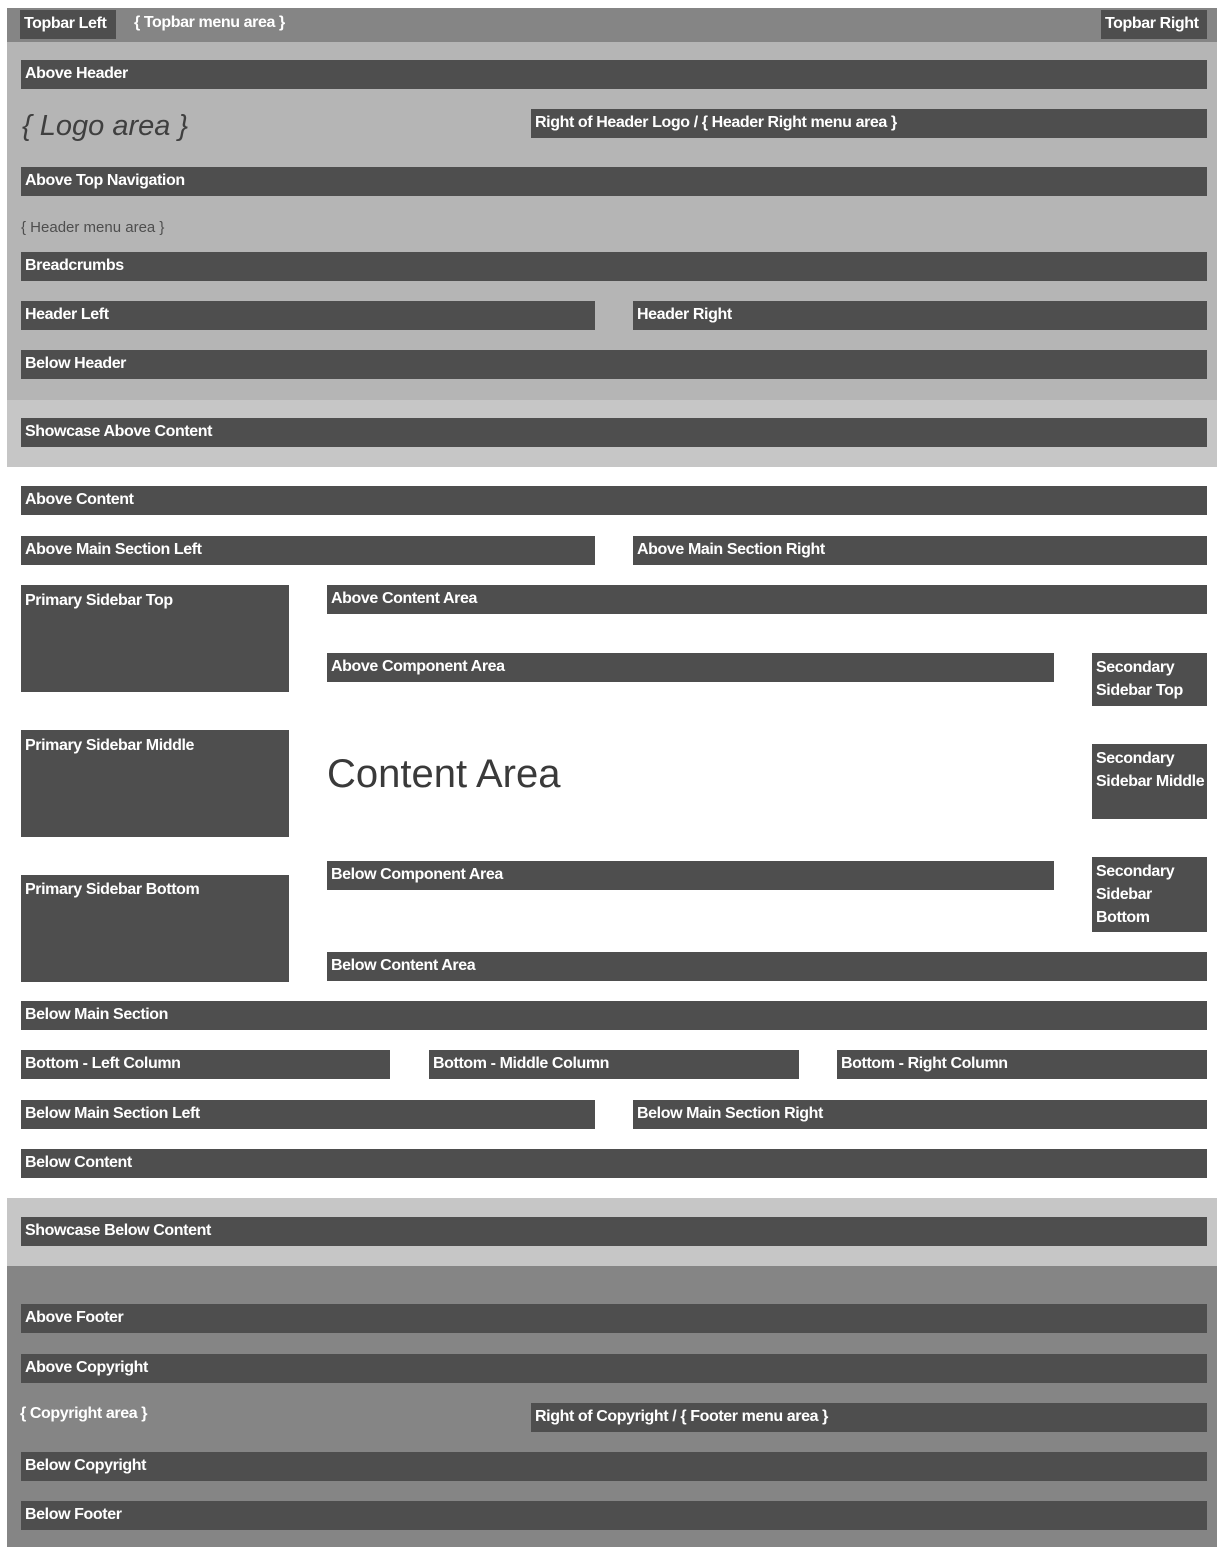  Describe the element at coordinates (920, 550) in the screenshot. I see `above-main-section-right: Above Main Section Right` at that location.